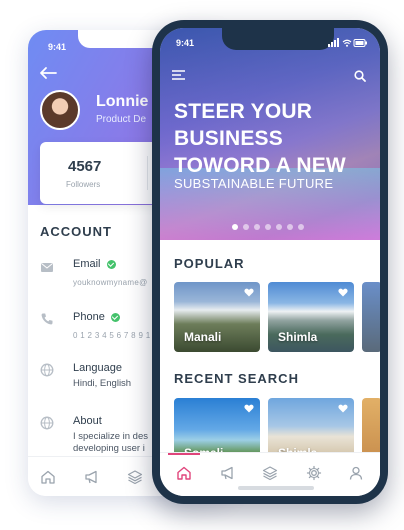 Image resolution: width=404 pixels, height=530 pixels. What do you see at coordinates (94, 264) in the screenshot?
I see `email-label: Email` at bounding box center [94, 264].